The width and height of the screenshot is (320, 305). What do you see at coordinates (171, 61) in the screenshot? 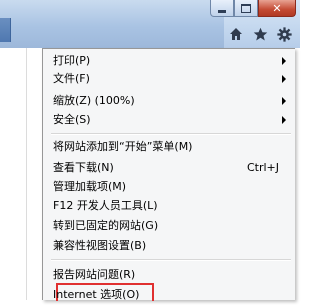
I see `menu-item-print: 打印(P)` at bounding box center [171, 61].